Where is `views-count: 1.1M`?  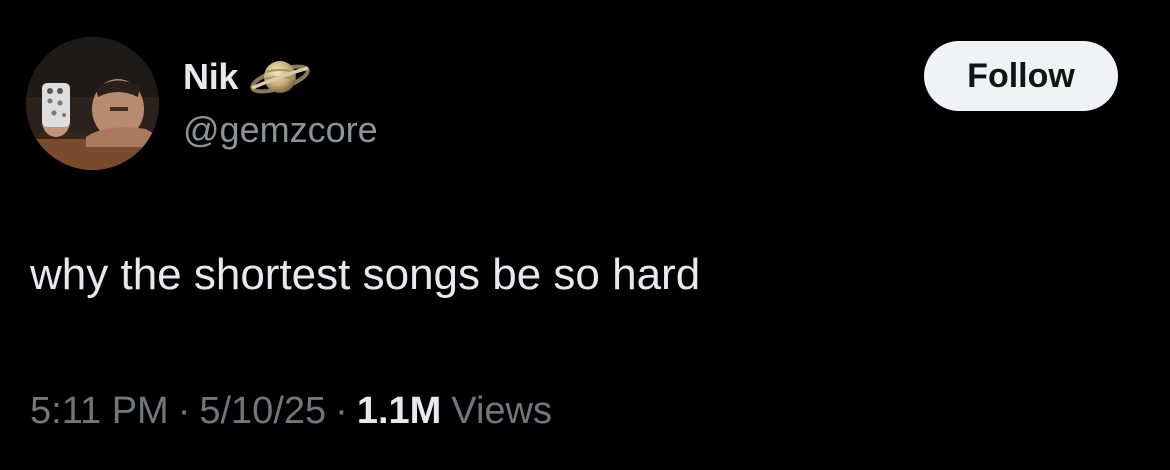
views-count: 1.1M is located at coordinates (399, 411).